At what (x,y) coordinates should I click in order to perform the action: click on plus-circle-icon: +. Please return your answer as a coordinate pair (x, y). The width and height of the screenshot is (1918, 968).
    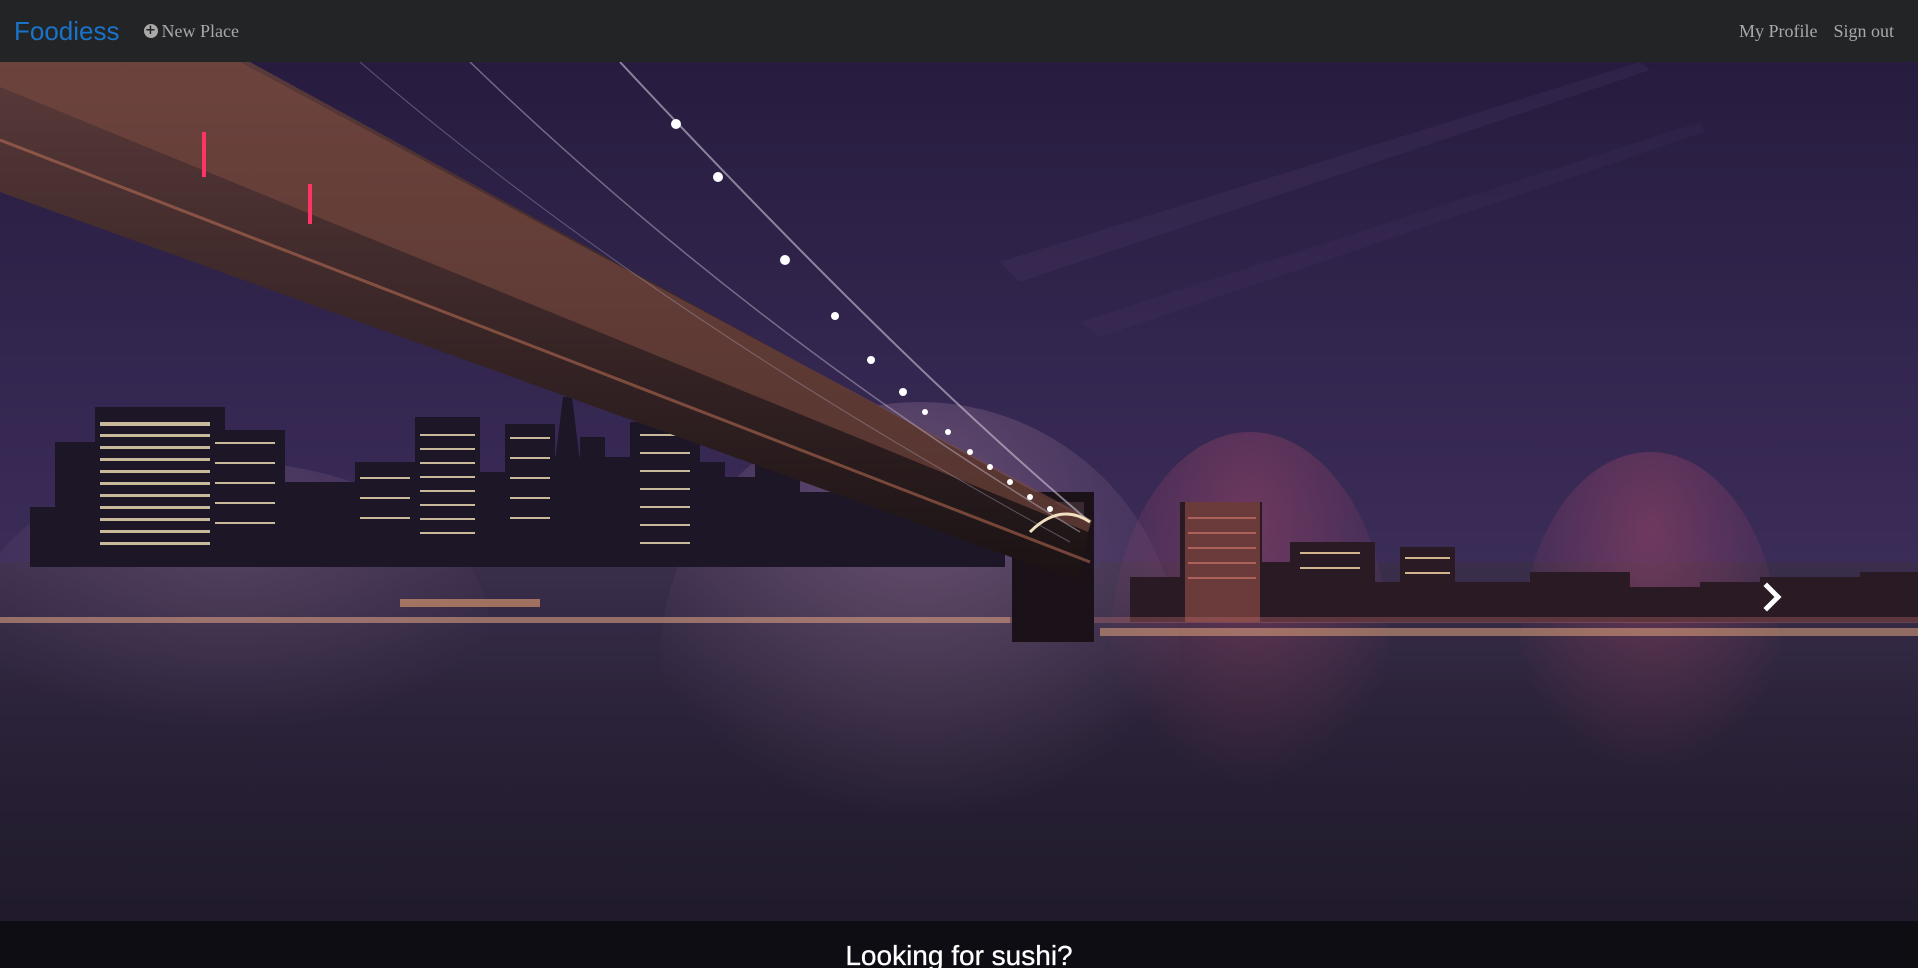
    Looking at the image, I should click on (150, 30).